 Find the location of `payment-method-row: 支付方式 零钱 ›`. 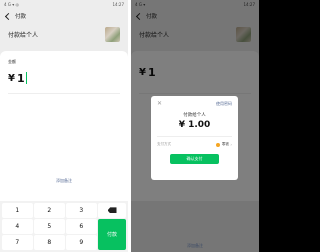

payment-method-row: 支付方式 零钱 › is located at coordinates (194, 144).